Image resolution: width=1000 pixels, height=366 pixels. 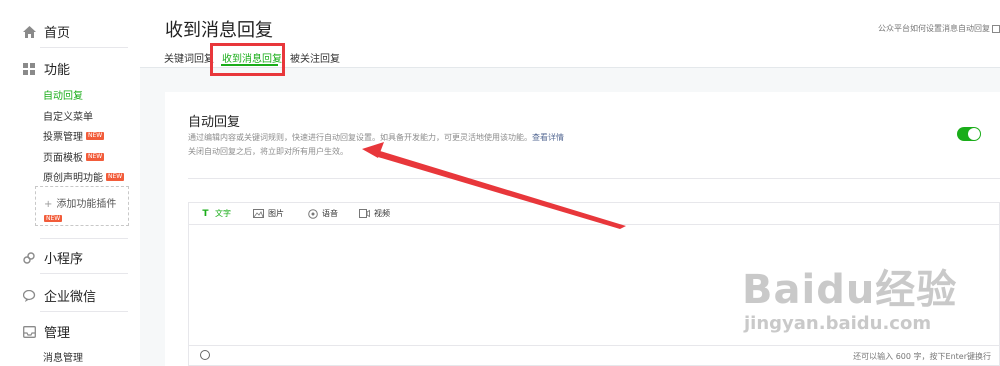 I want to click on add-plugin-label: 添加功能插件, so click(x=86, y=204).